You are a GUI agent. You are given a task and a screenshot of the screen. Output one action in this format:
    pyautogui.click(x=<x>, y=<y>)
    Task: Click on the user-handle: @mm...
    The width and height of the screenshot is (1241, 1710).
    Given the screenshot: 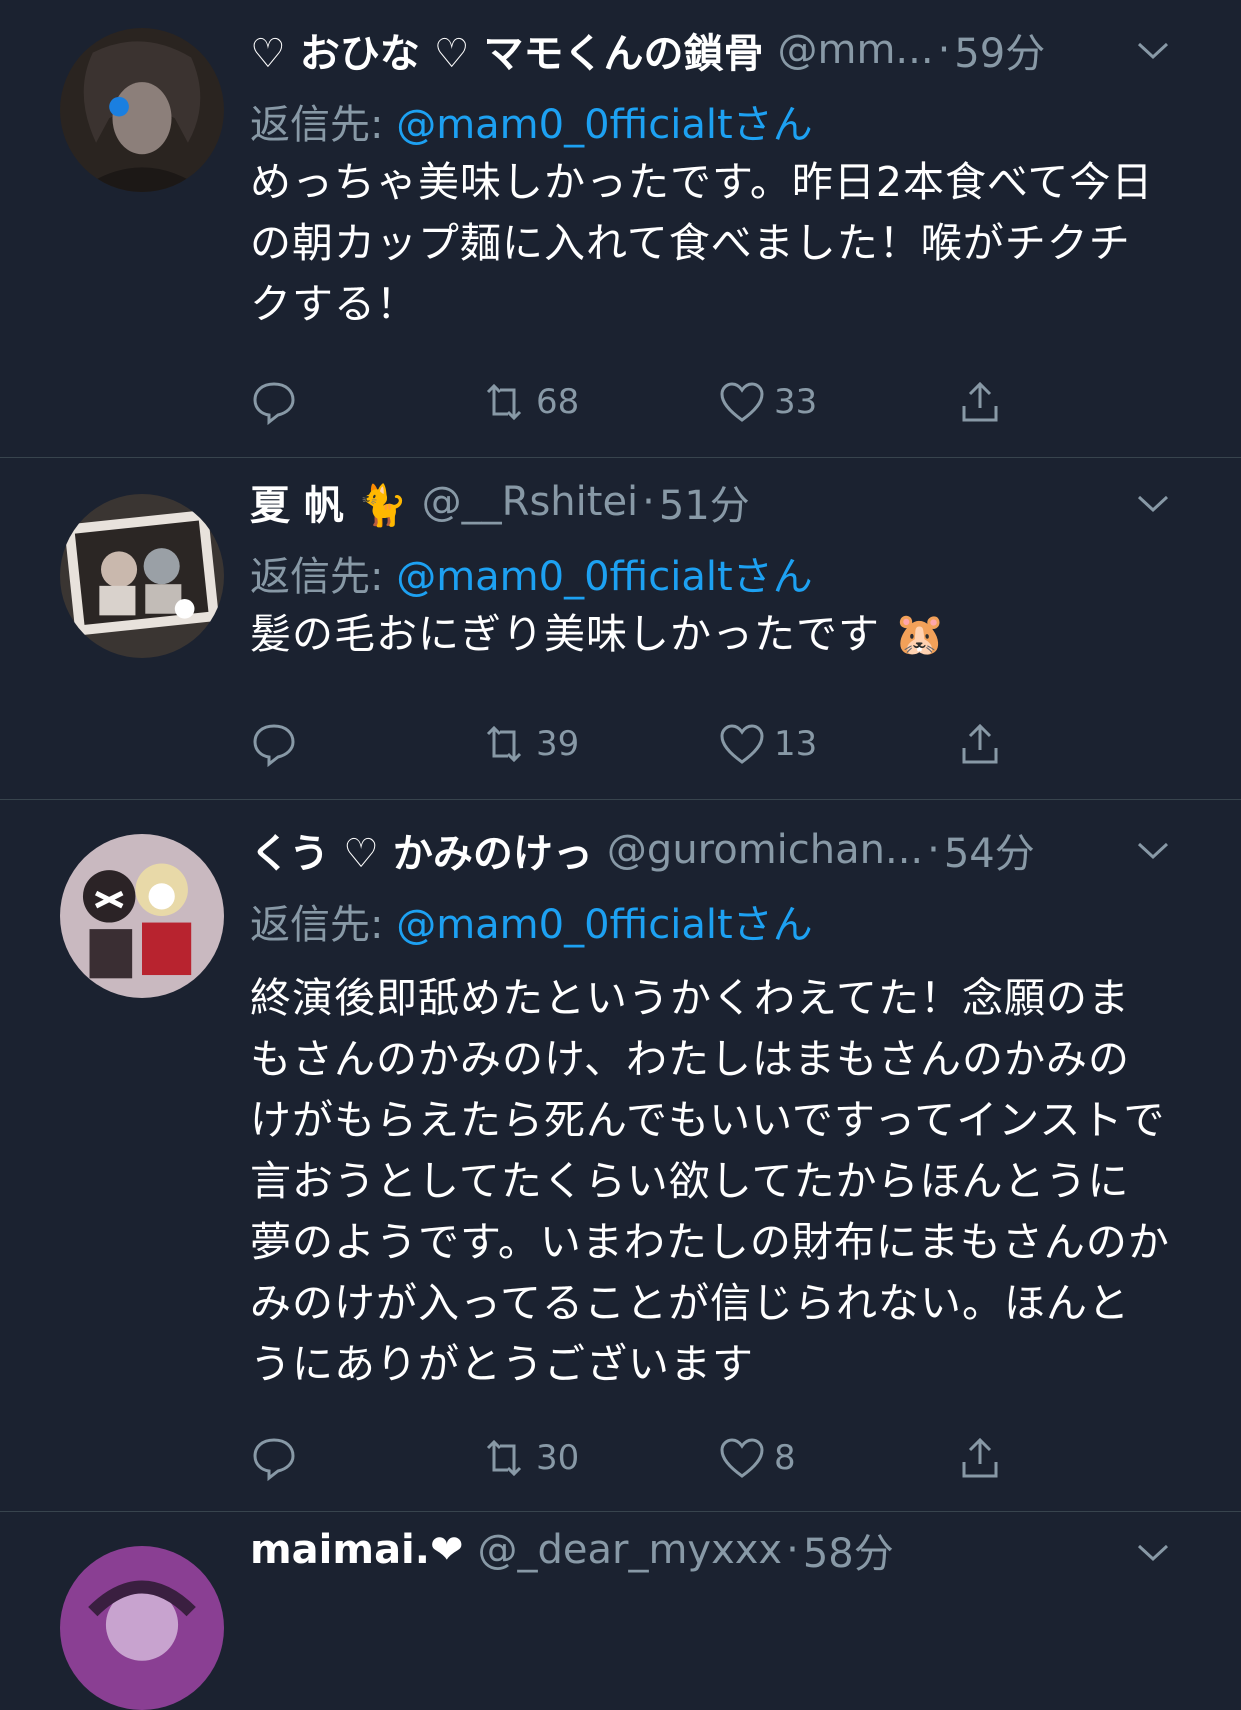 What is the action you would take?
    pyautogui.click(x=856, y=50)
    